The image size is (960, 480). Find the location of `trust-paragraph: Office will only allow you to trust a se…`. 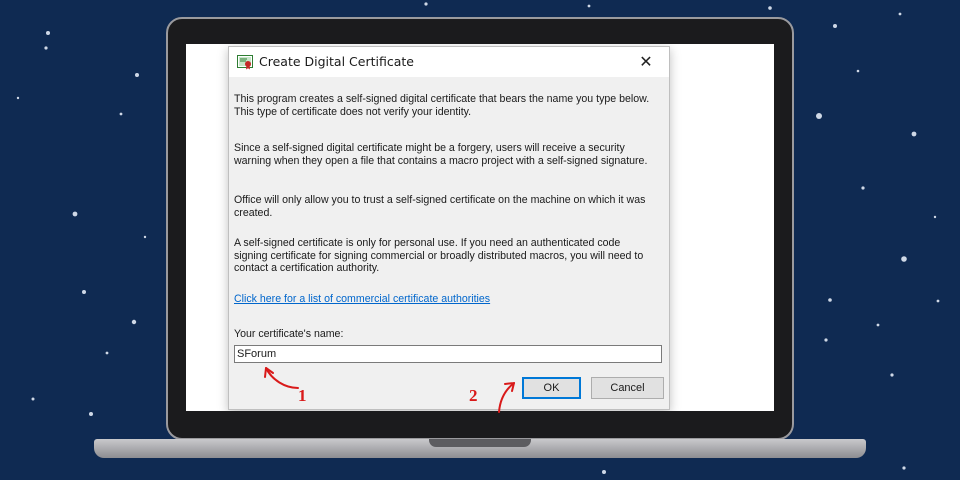

trust-paragraph: Office will only allow you to trust a se… is located at coordinates (440, 206).